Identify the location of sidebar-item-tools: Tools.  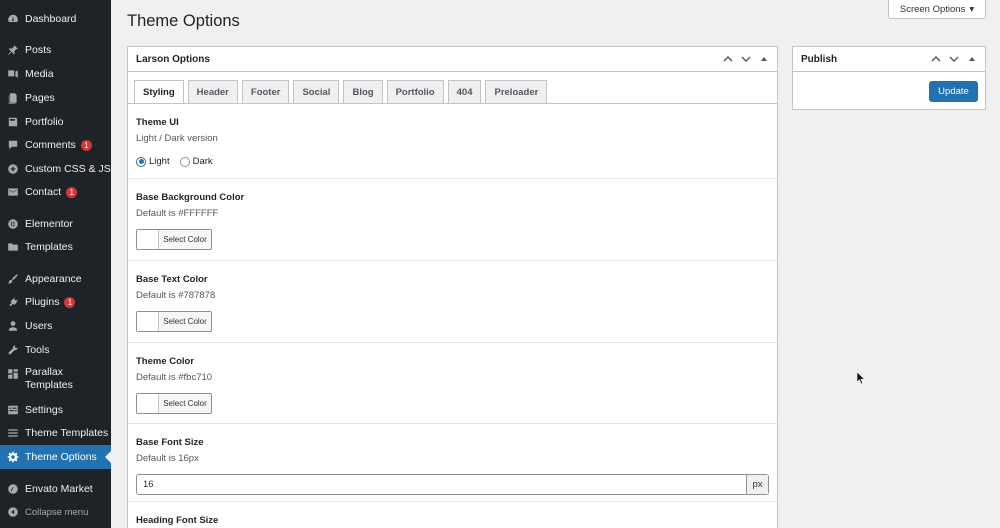
(55, 350).